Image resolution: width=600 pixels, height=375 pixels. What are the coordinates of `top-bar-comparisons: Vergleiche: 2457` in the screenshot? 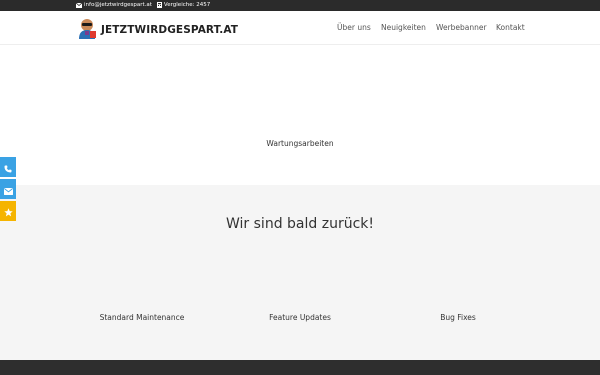 It's located at (183, 5).